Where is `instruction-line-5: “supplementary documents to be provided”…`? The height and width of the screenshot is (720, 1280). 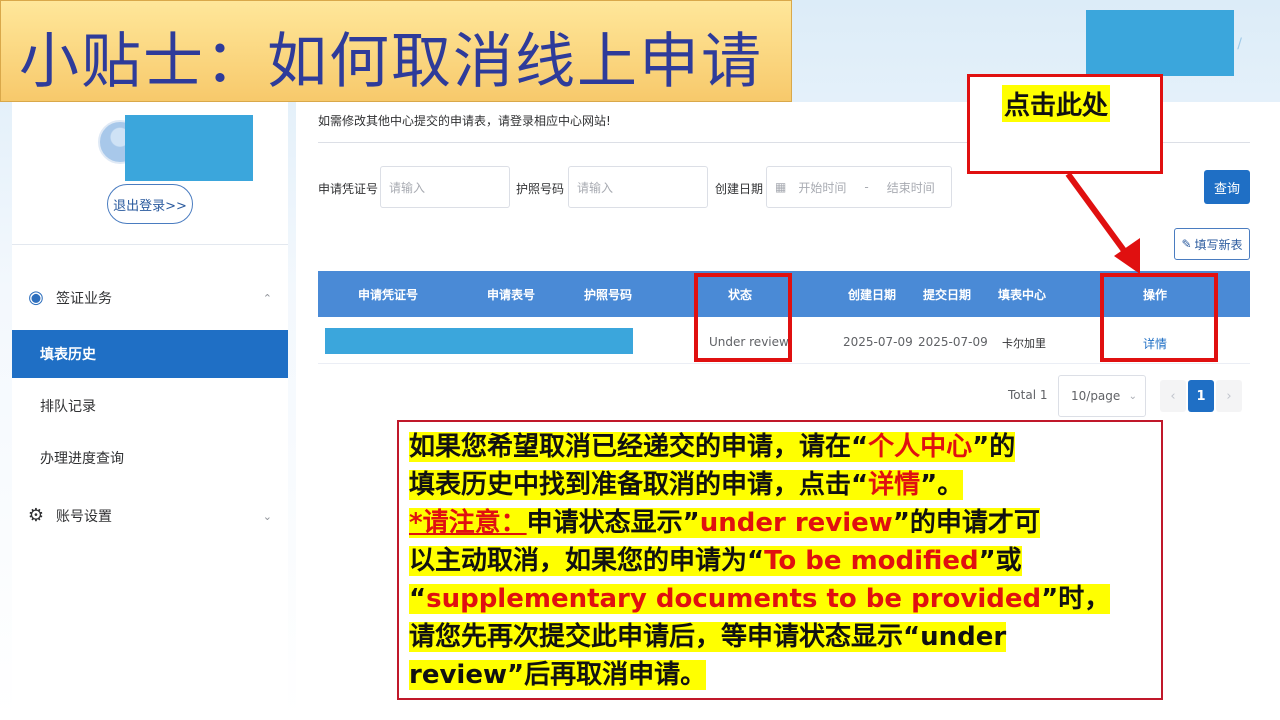 instruction-line-5: “supplementary documents to be provided”… is located at coordinates (780, 599).